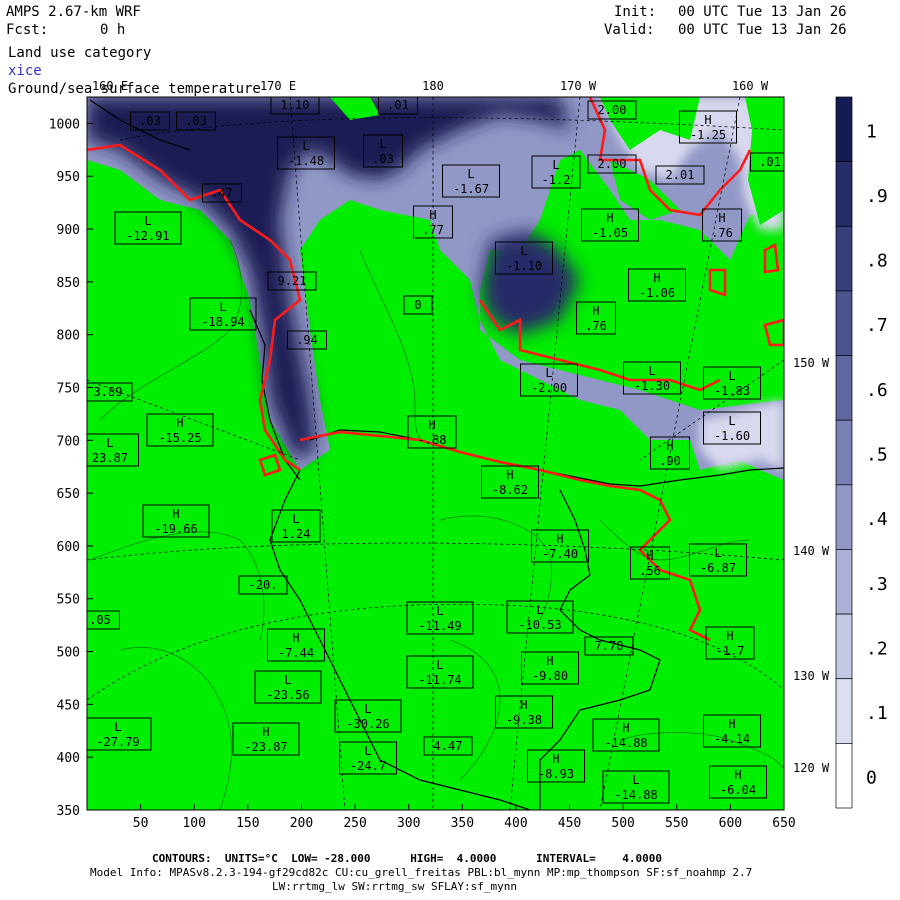 The image size is (900, 900). Describe the element at coordinates (263, 585) in the screenshot. I see `extremum-value: -20.` at that location.